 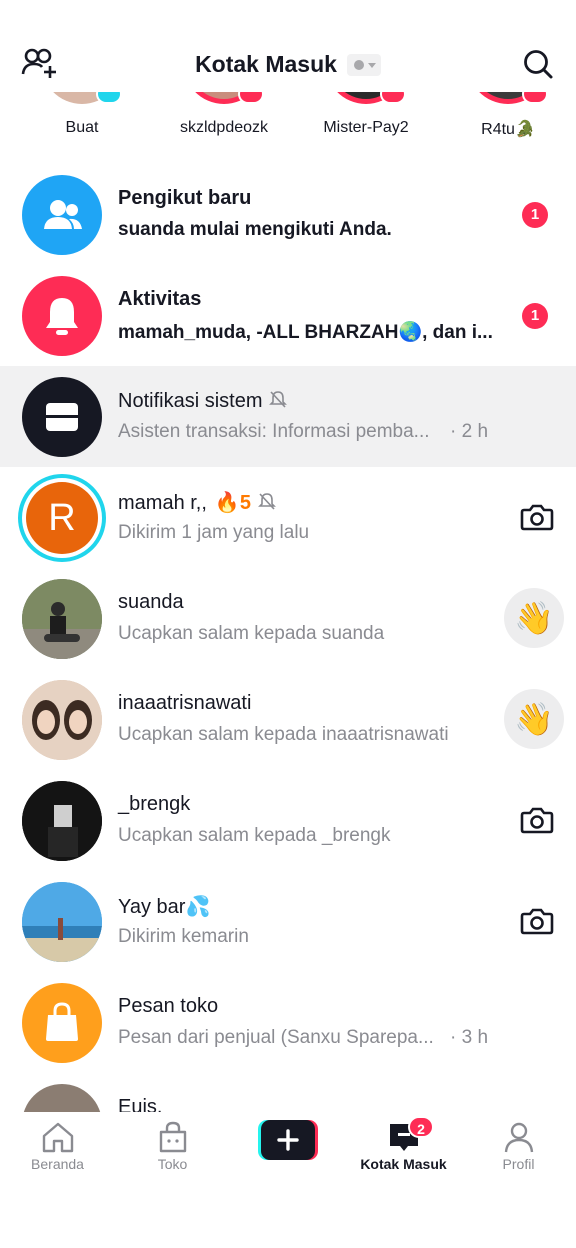 I want to click on streak-badge: 🔥5, so click(x=232, y=503).